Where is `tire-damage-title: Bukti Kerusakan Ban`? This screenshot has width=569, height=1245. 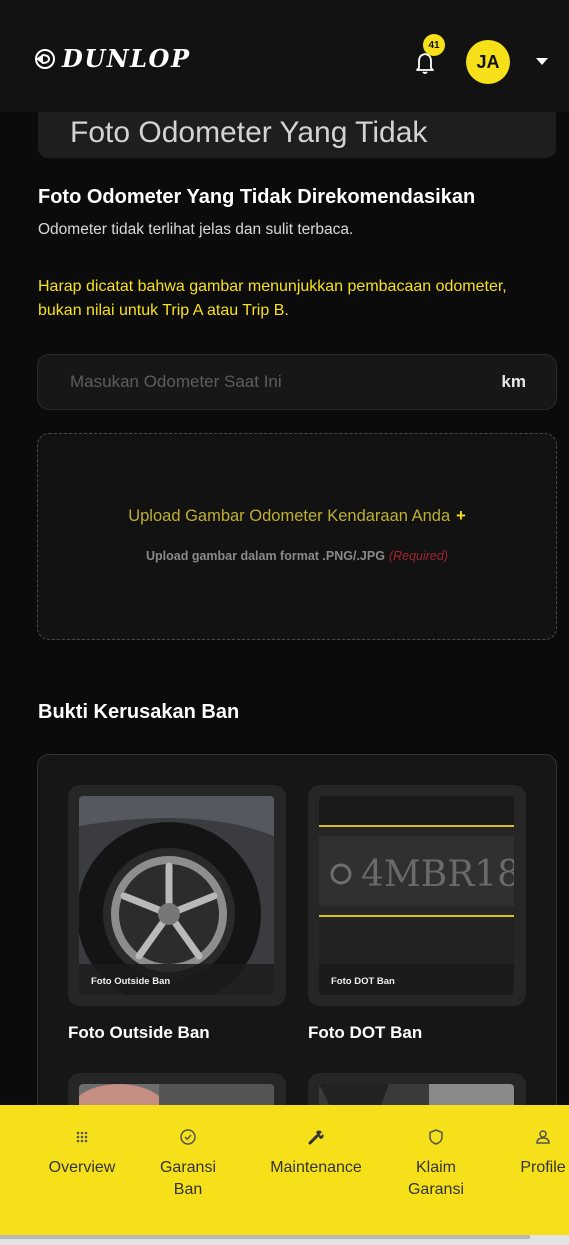
tire-damage-title: Bukti Kerusakan Ban is located at coordinates (139, 712).